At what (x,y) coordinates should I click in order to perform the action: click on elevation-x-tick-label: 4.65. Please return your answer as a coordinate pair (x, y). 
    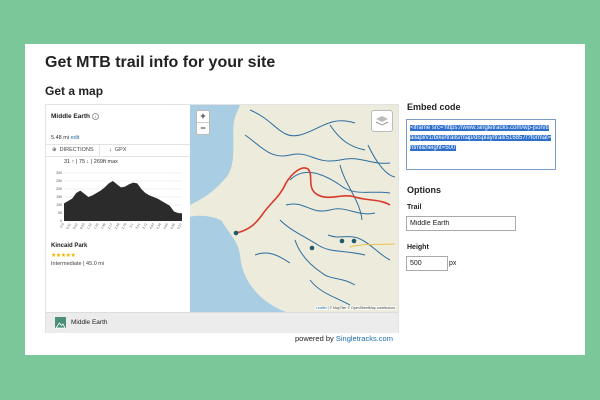
    Looking at the image, I should click on (165, 226).